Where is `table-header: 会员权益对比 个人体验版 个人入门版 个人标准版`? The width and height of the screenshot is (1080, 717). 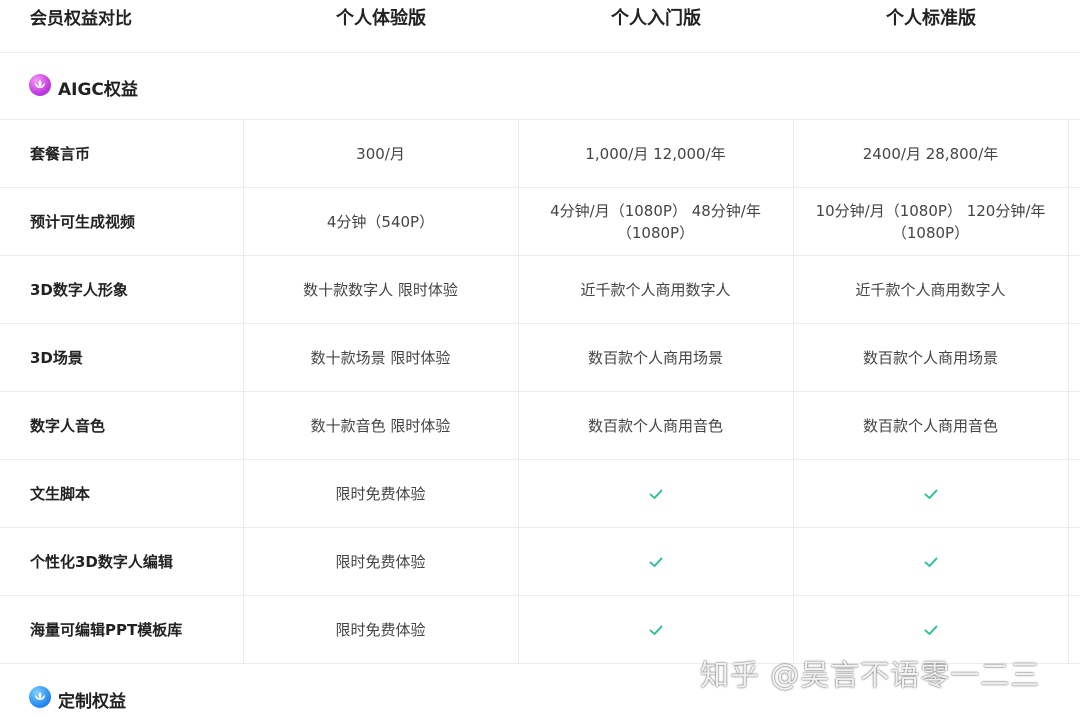 table-header: 会员权益对比 个人体验版 个人入门版 个人标准版 is located at coordinates (540, 26).